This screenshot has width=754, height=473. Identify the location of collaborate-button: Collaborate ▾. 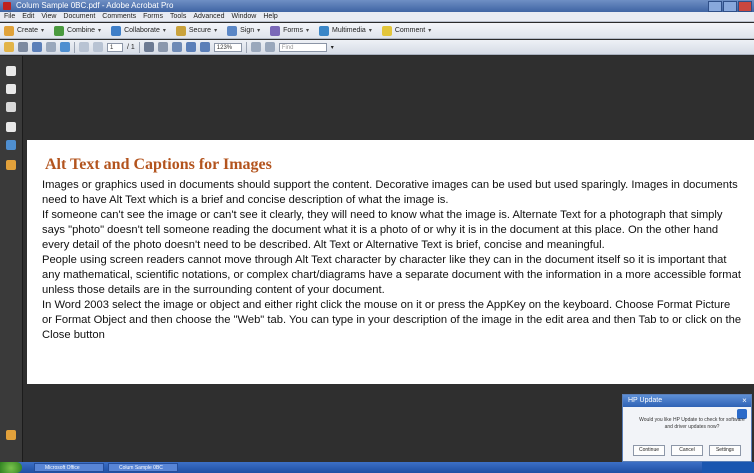
(138, 30).